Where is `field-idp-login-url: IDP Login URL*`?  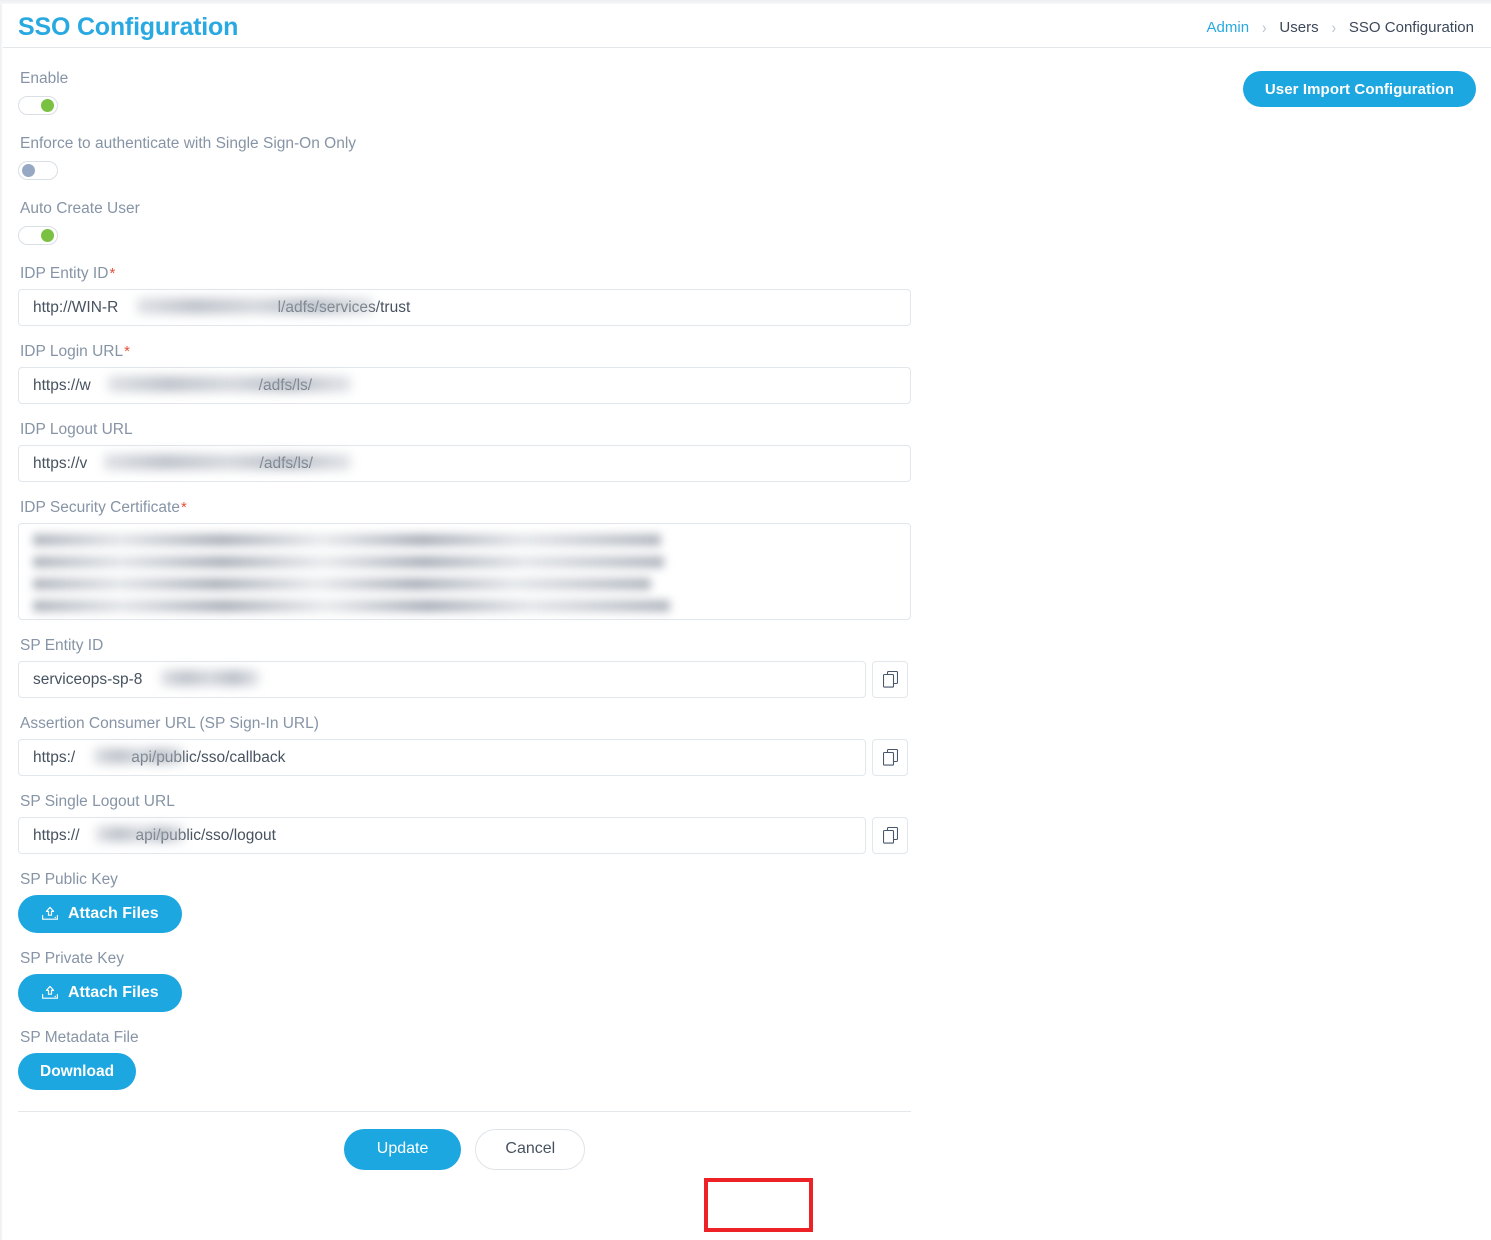
field-idp-login-url: IDP Login URL* is located at coordinates (747, 373).